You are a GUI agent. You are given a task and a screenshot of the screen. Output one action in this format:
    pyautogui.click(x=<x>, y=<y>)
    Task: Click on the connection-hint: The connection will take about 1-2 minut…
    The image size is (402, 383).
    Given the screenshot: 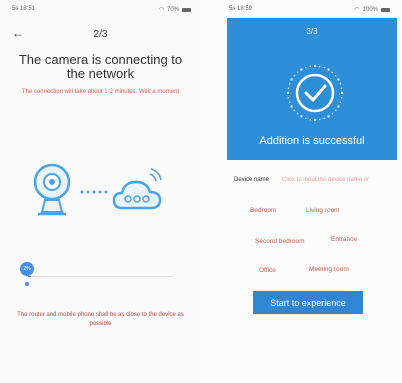 What is the action you would take?
    pyautogui.click(x=100, y=92)
    